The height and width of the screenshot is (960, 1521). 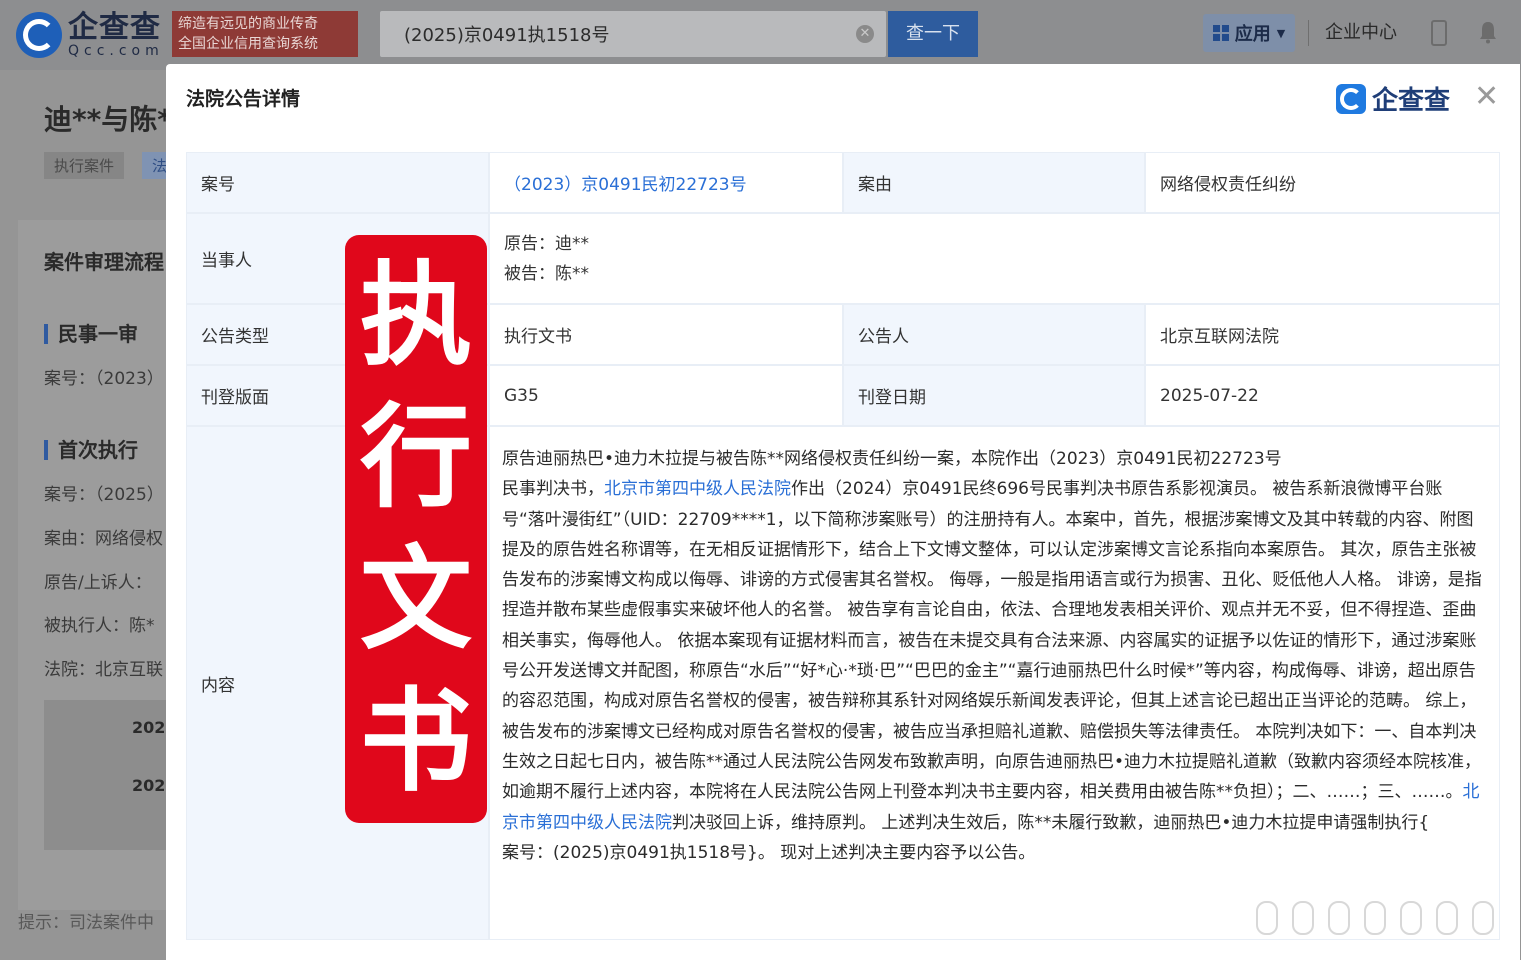 What do you see at coordinates (1281, 33) in the screenshot?
I see `chevron-down-icon: ▼` at bounding box center [1281, 33].